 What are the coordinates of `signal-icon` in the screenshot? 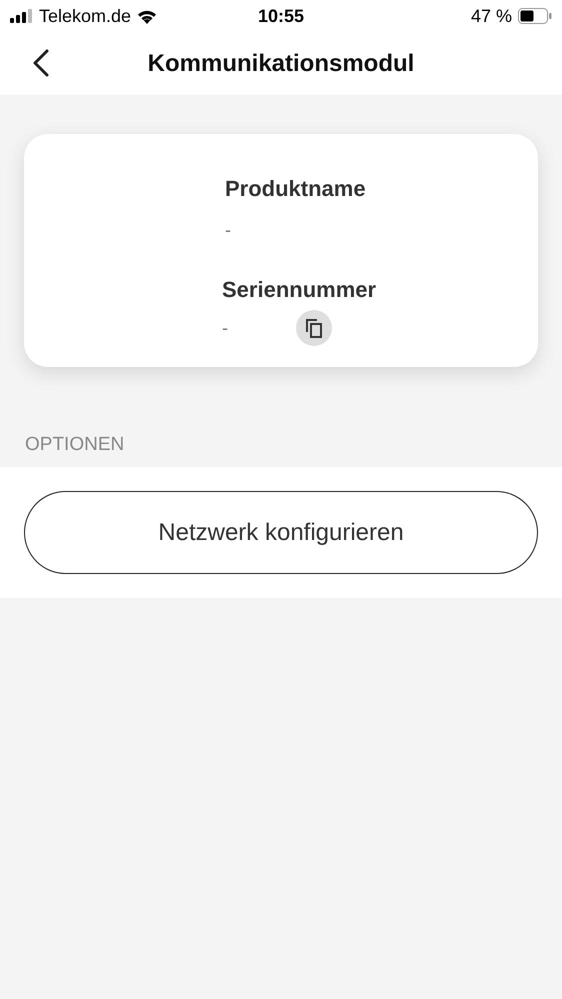 It's located at (22, 16).